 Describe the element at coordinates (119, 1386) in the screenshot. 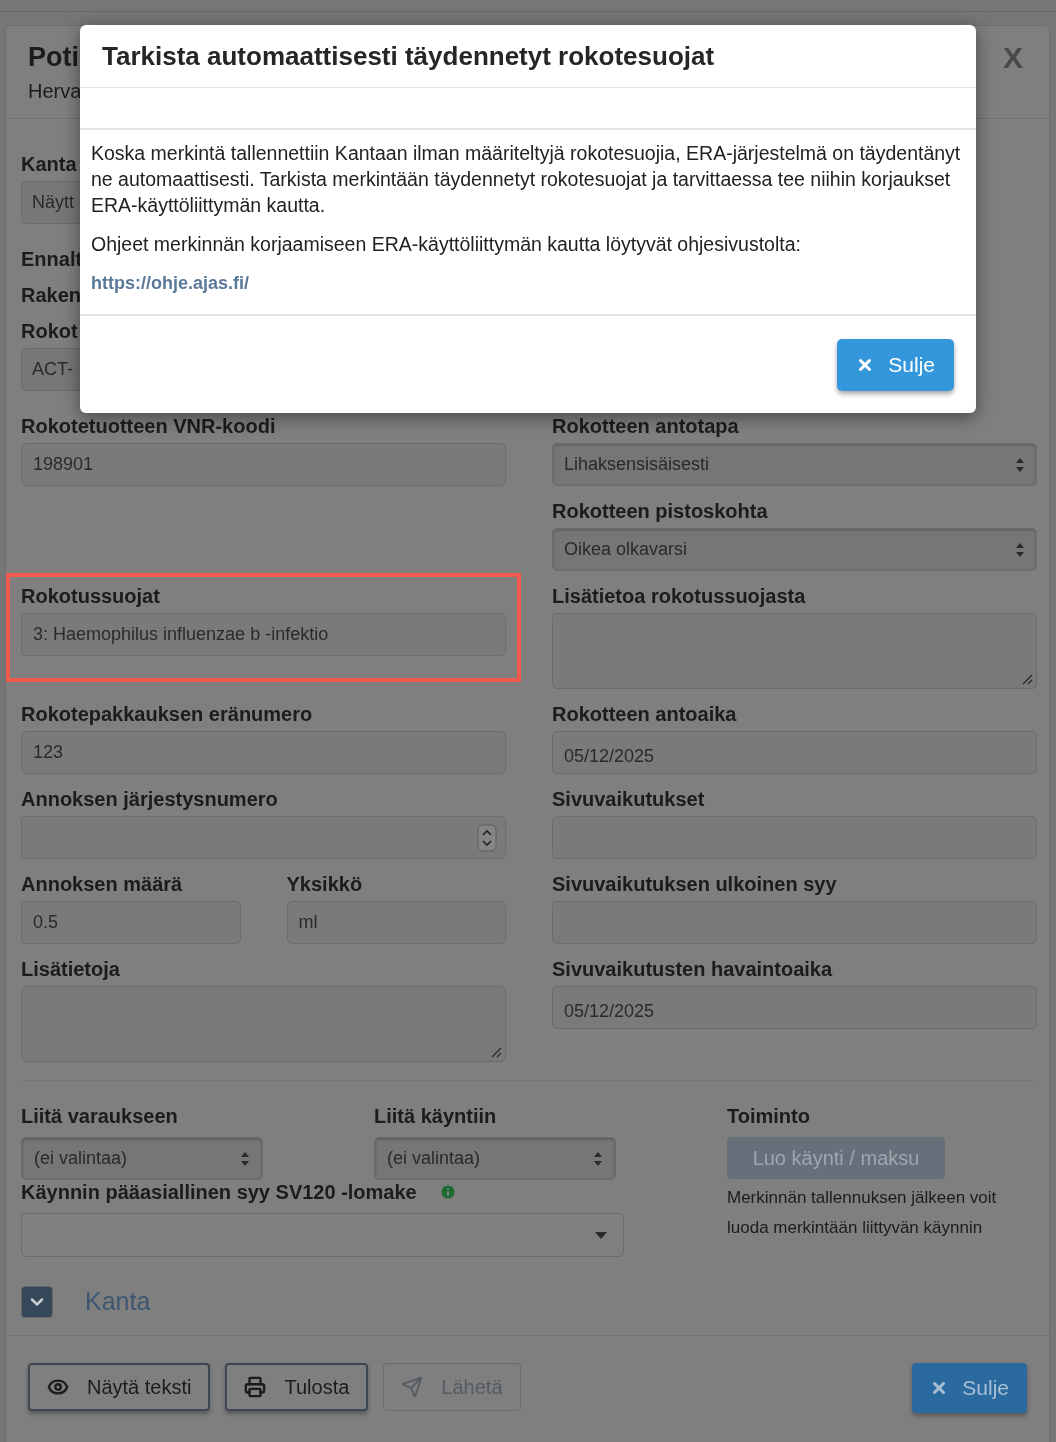

I see `footer-button: Näytä teksti` at that location.